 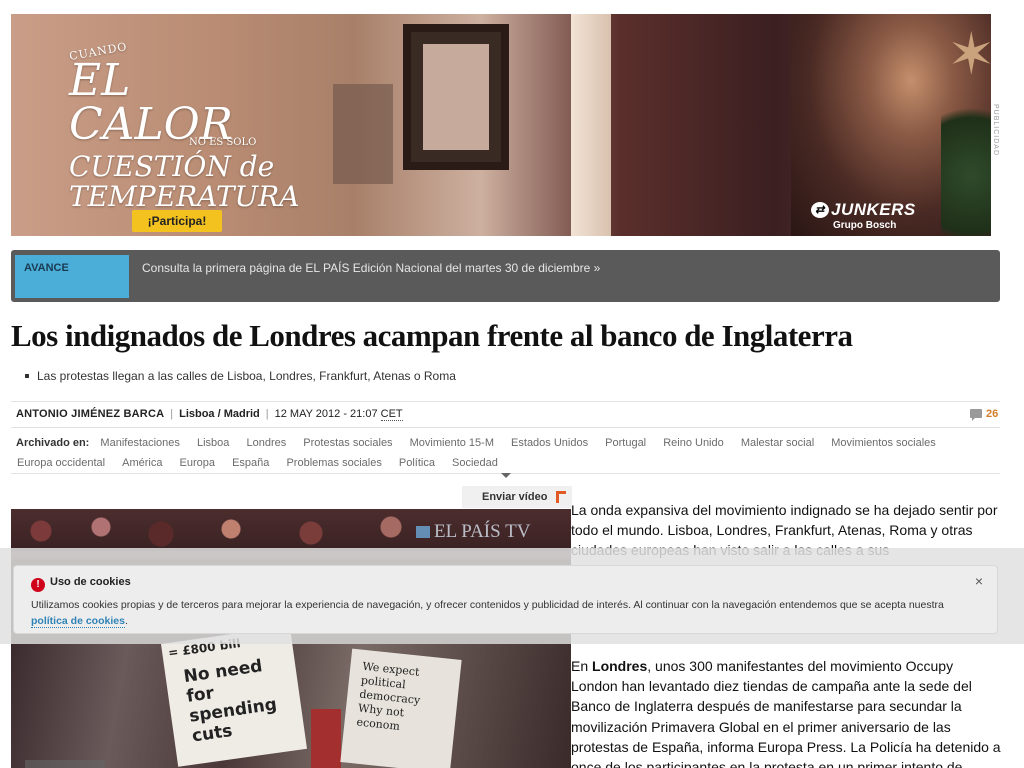 What do you see at coordinates (549, 443) in the screenshot?
I see `tag-link: Estados Unidos` at bounding box center [549, 443].